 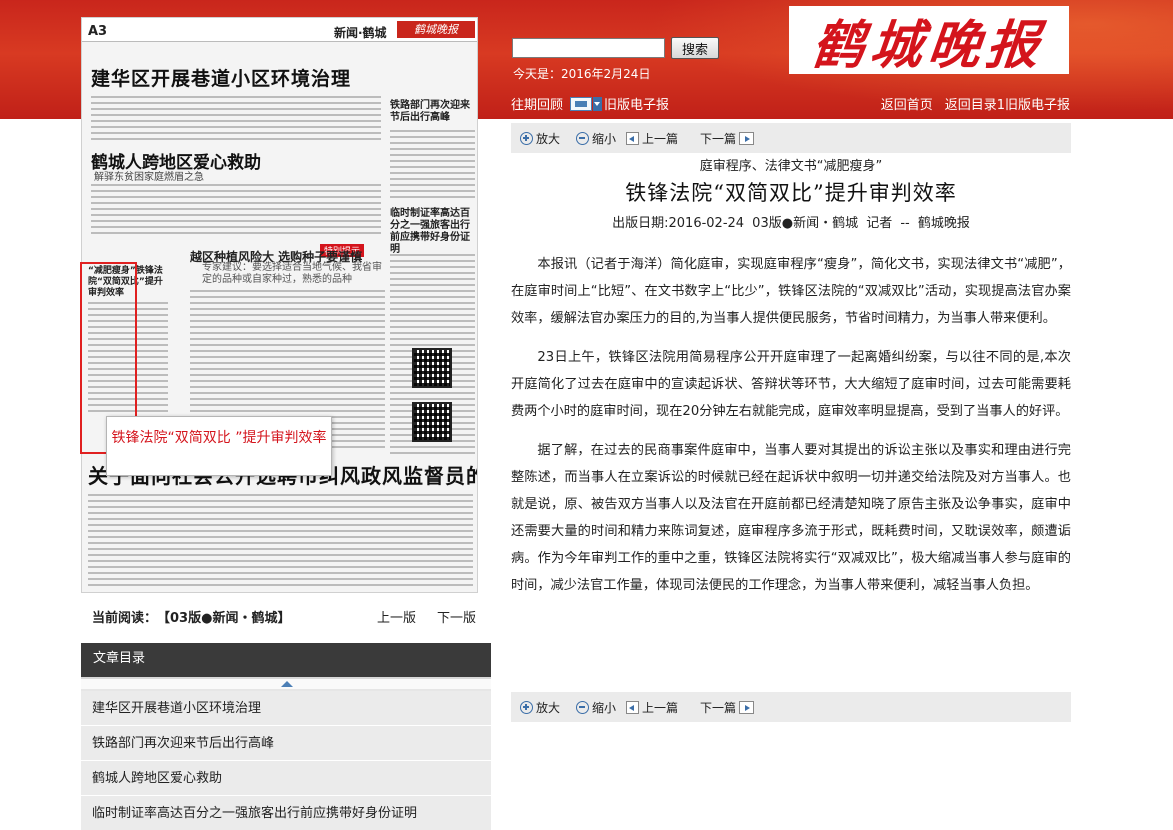 I want to click on logo-text: 鹤城晚报, so click(x=928, y=45).